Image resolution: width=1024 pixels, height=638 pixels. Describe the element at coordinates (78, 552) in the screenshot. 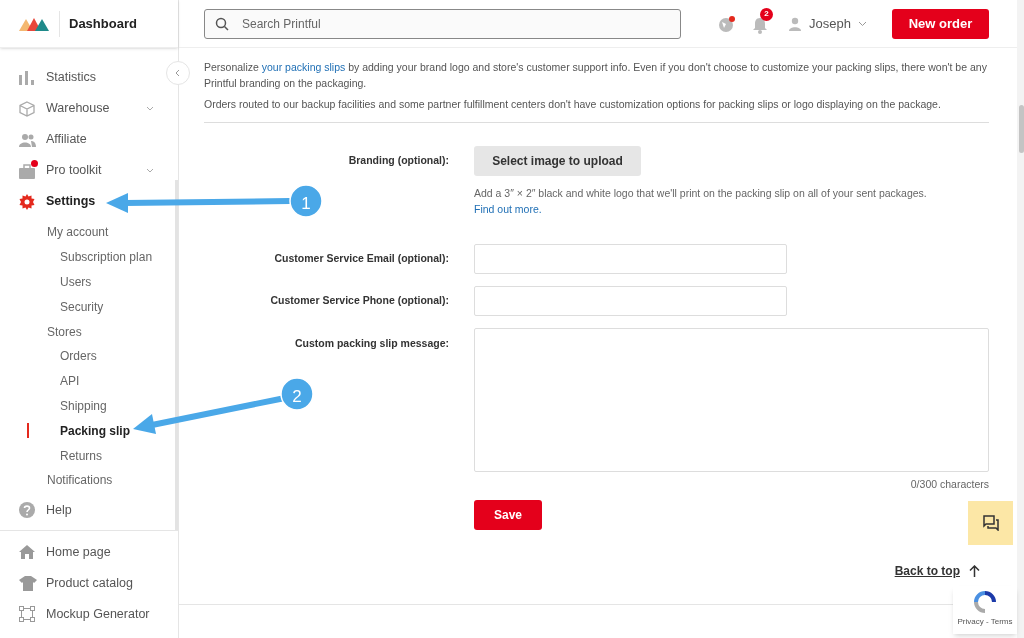

I see `sidebar-item: Home page` at that location.